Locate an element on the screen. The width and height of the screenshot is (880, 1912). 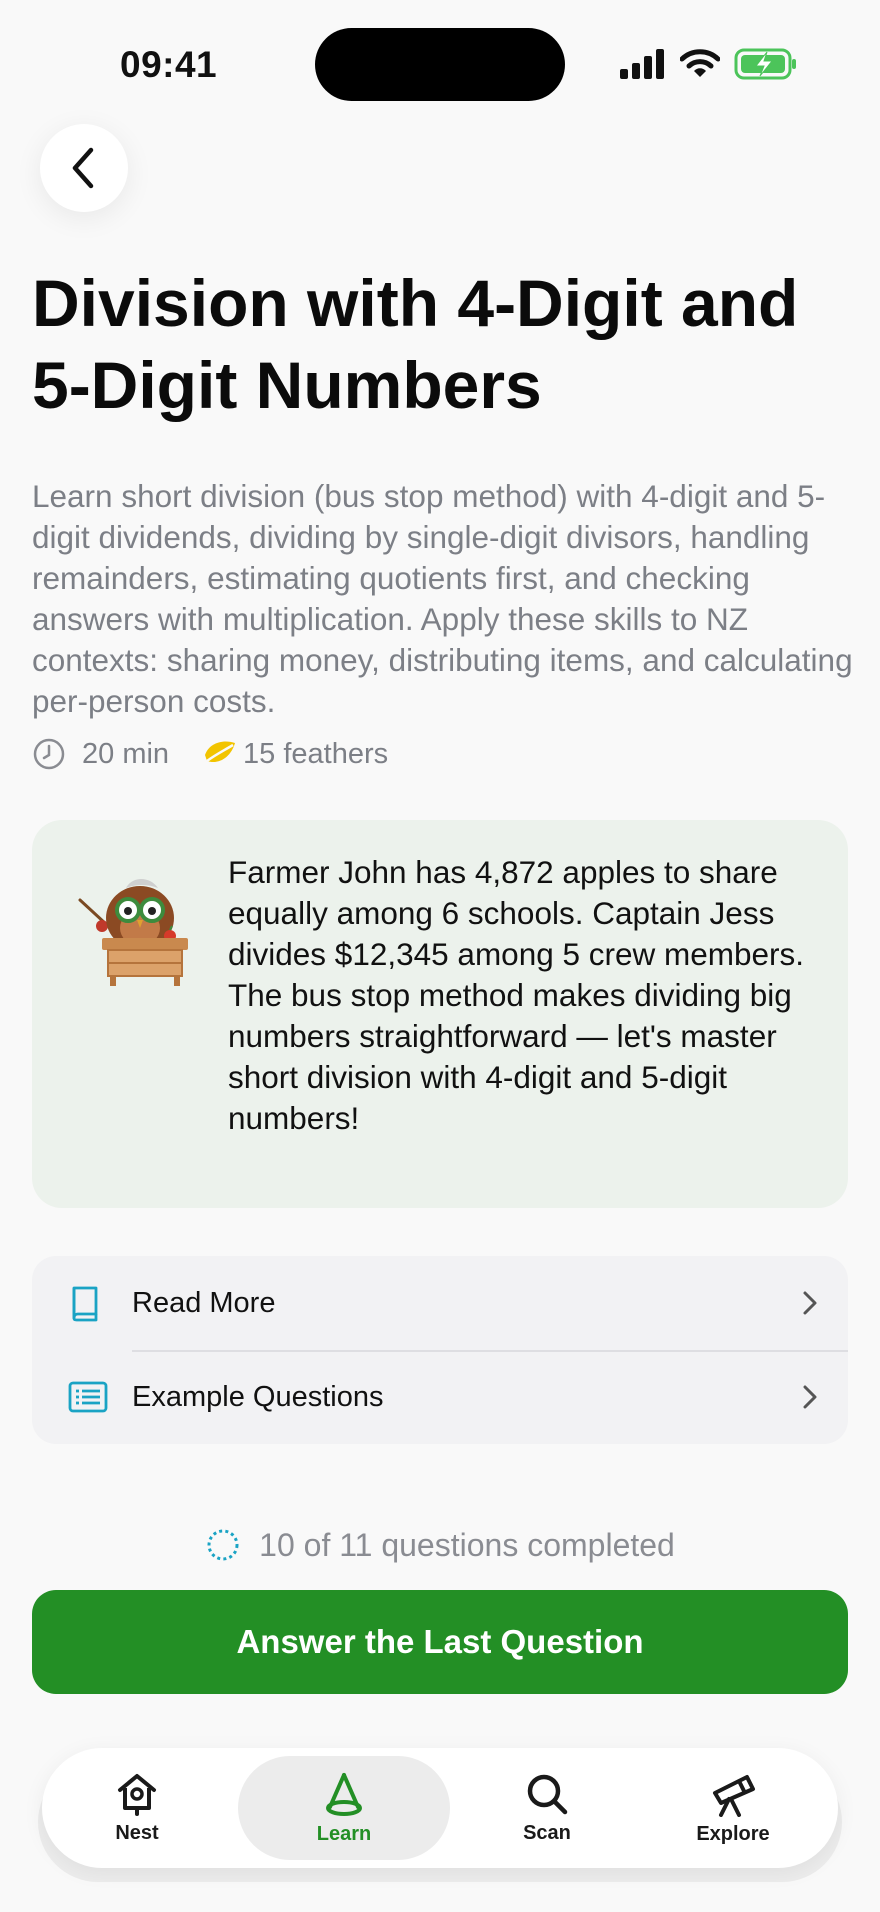
birdhouse-icon is located at coordinates (137, 1794).